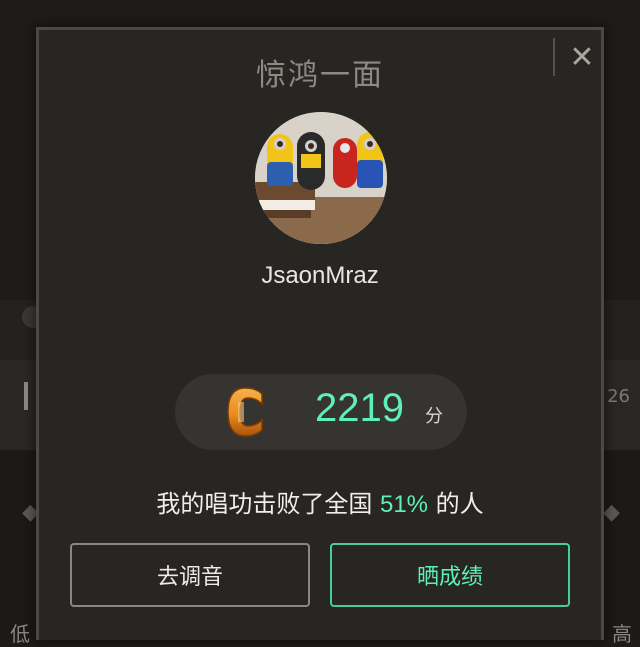 Image resolution: width=640 pixels, height=647 pixels. Describe the element at coordinates (320, 75) in the screenshot. I see `dialog-title: 惊鸿一面` at that location.